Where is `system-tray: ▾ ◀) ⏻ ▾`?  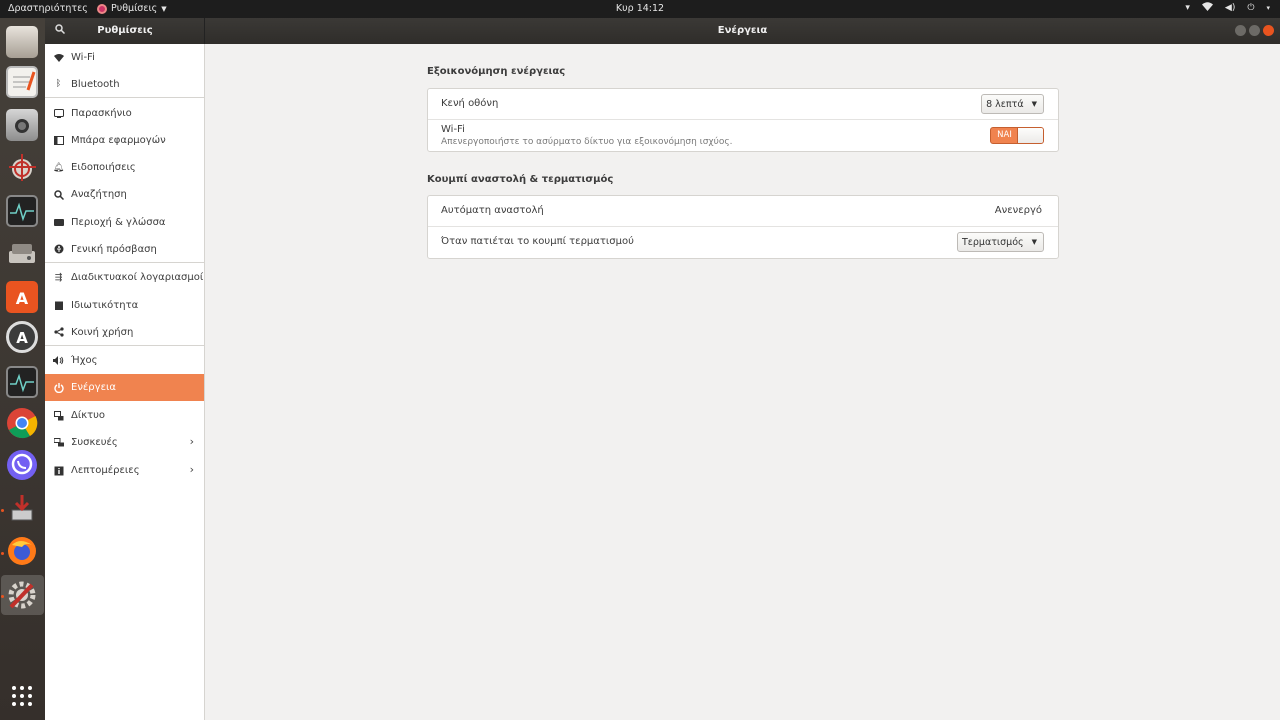
system-tray: ▾ ◀) ⏻ ▾ is located at coordinates (1227, 8).